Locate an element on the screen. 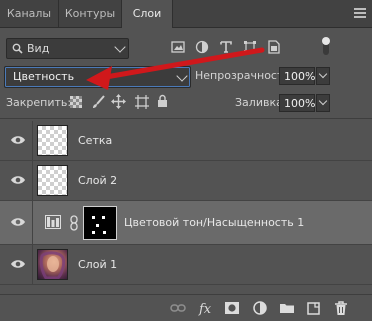 The width and height of the screenshot is (372, 321). fx-icon: fx is located at coordinates (207, 308).